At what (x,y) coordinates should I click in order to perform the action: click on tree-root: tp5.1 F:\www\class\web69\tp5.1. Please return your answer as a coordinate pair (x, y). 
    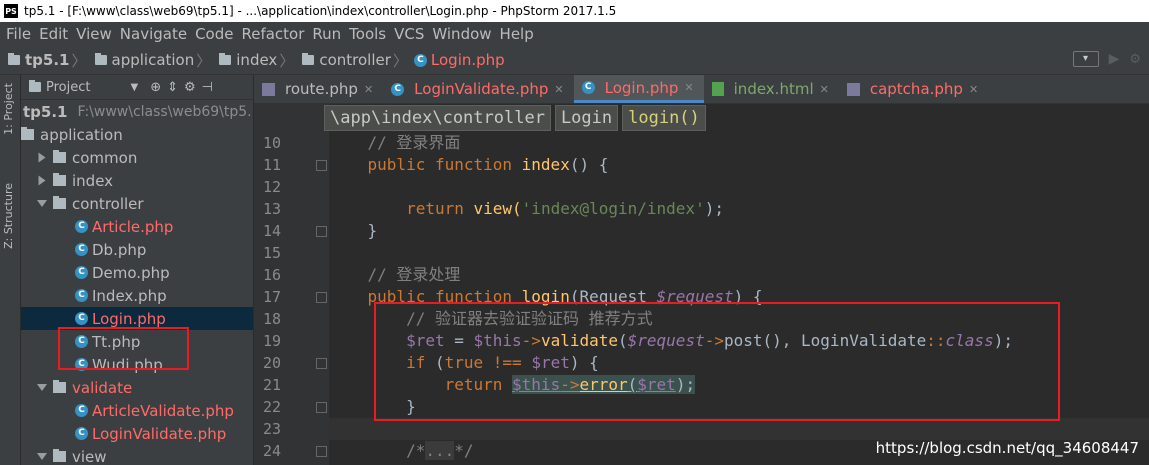
    Looking at the image, I should click on (137, 111).